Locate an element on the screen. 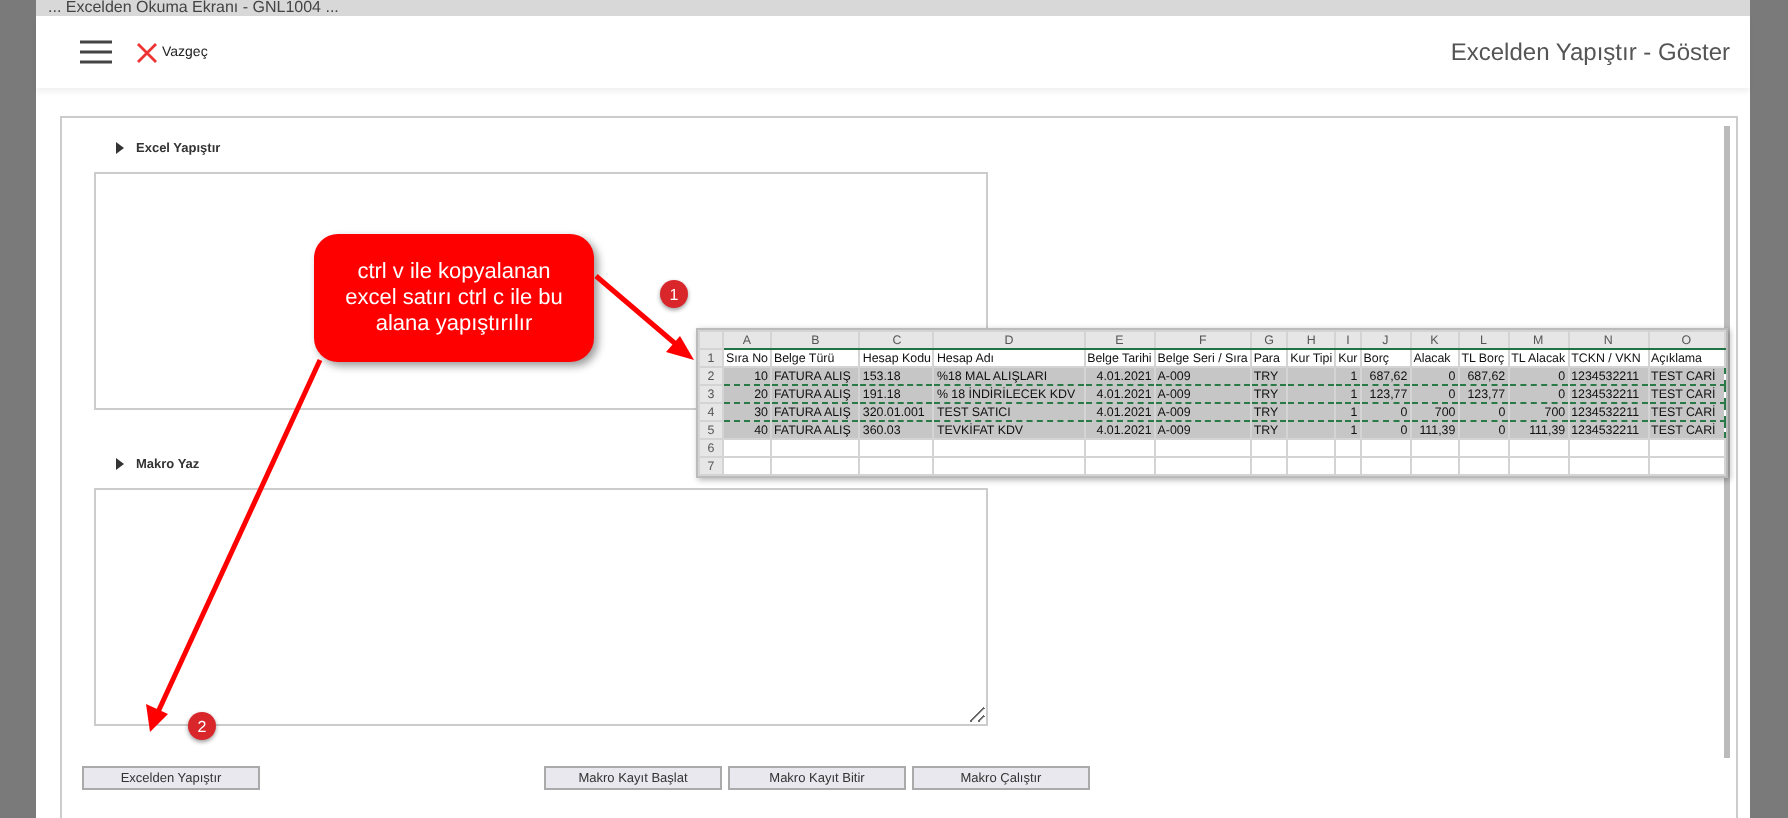 The image size is (1788, 818). page-title: Excelden Yapıştır - Göster is located at coordinates (1590, 52).